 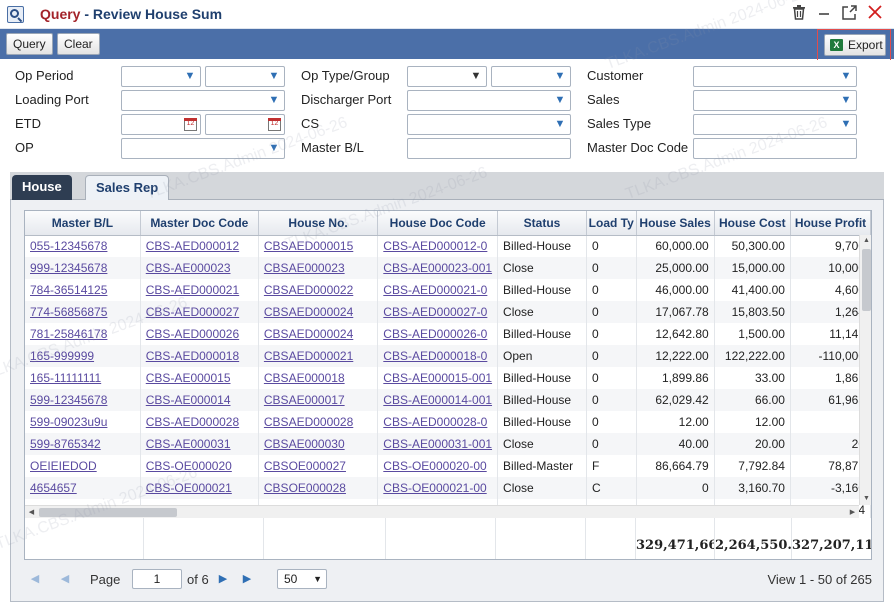 What do you see at coordinates (199, 312) in the screenshot?
I see `master-doc-code-cell: CBS-AED000027` at bounding box center [199, 312].